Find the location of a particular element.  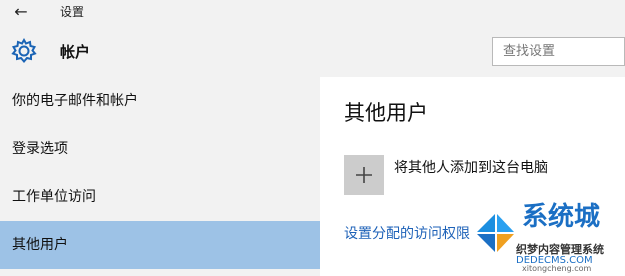

sidebar-item-label: 工作单位访问 is located at coordinates (54, 197).